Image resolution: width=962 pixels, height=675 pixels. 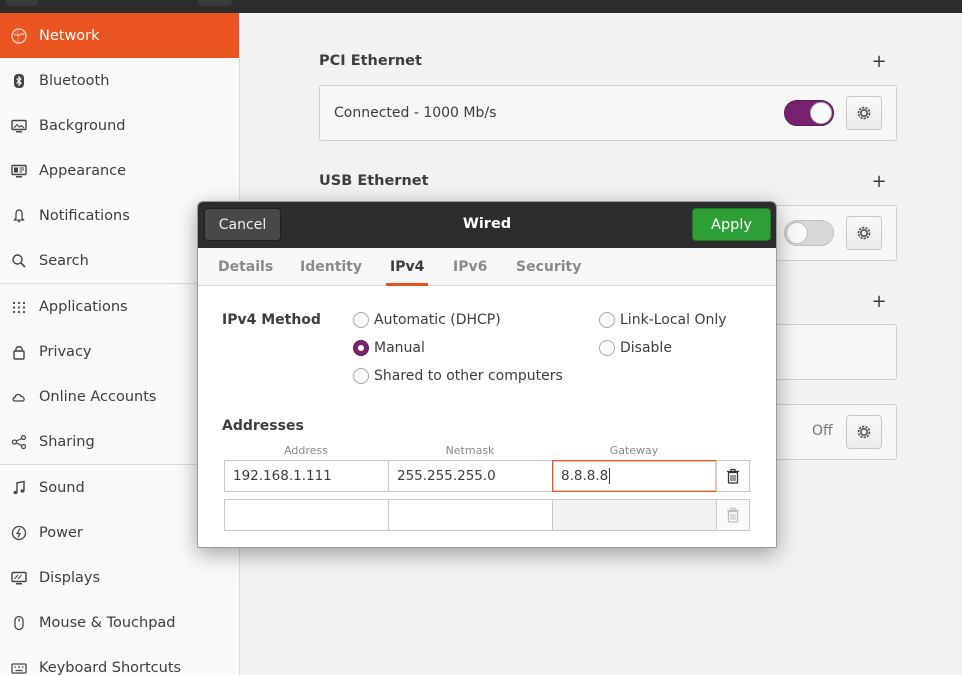 What do you see at coordinates (119, 80) in the screenshot?
I see `sidebar-item-bluetooth: Bluetooth` at bounding box center [119, 80].